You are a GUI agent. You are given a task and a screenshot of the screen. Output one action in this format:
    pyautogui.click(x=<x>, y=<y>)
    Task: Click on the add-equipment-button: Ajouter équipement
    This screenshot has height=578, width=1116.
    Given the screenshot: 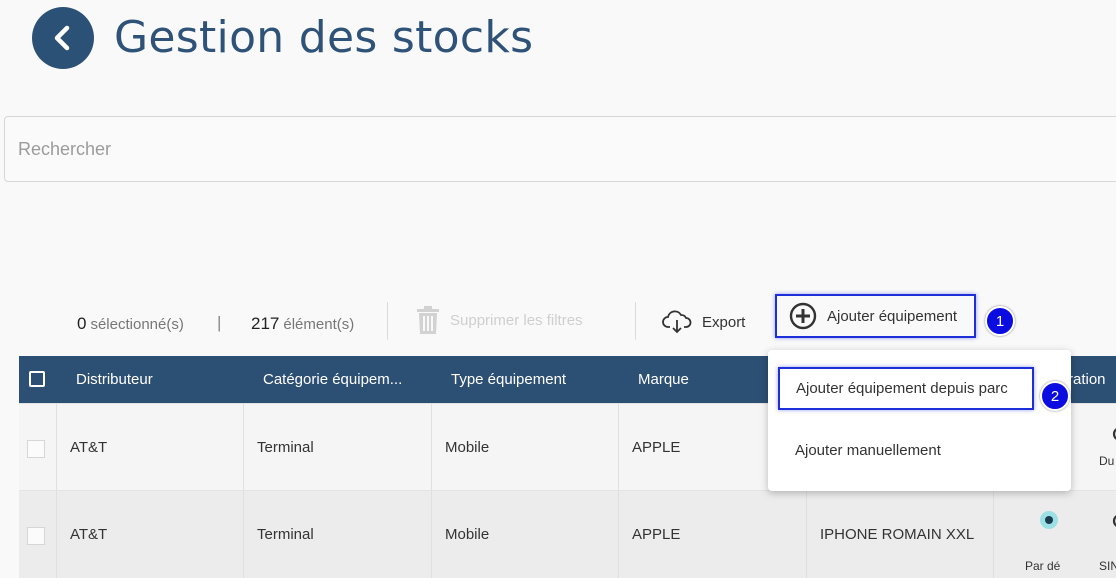 What is the action you would take?
    pyautogui.click(x=875, y=316)
    